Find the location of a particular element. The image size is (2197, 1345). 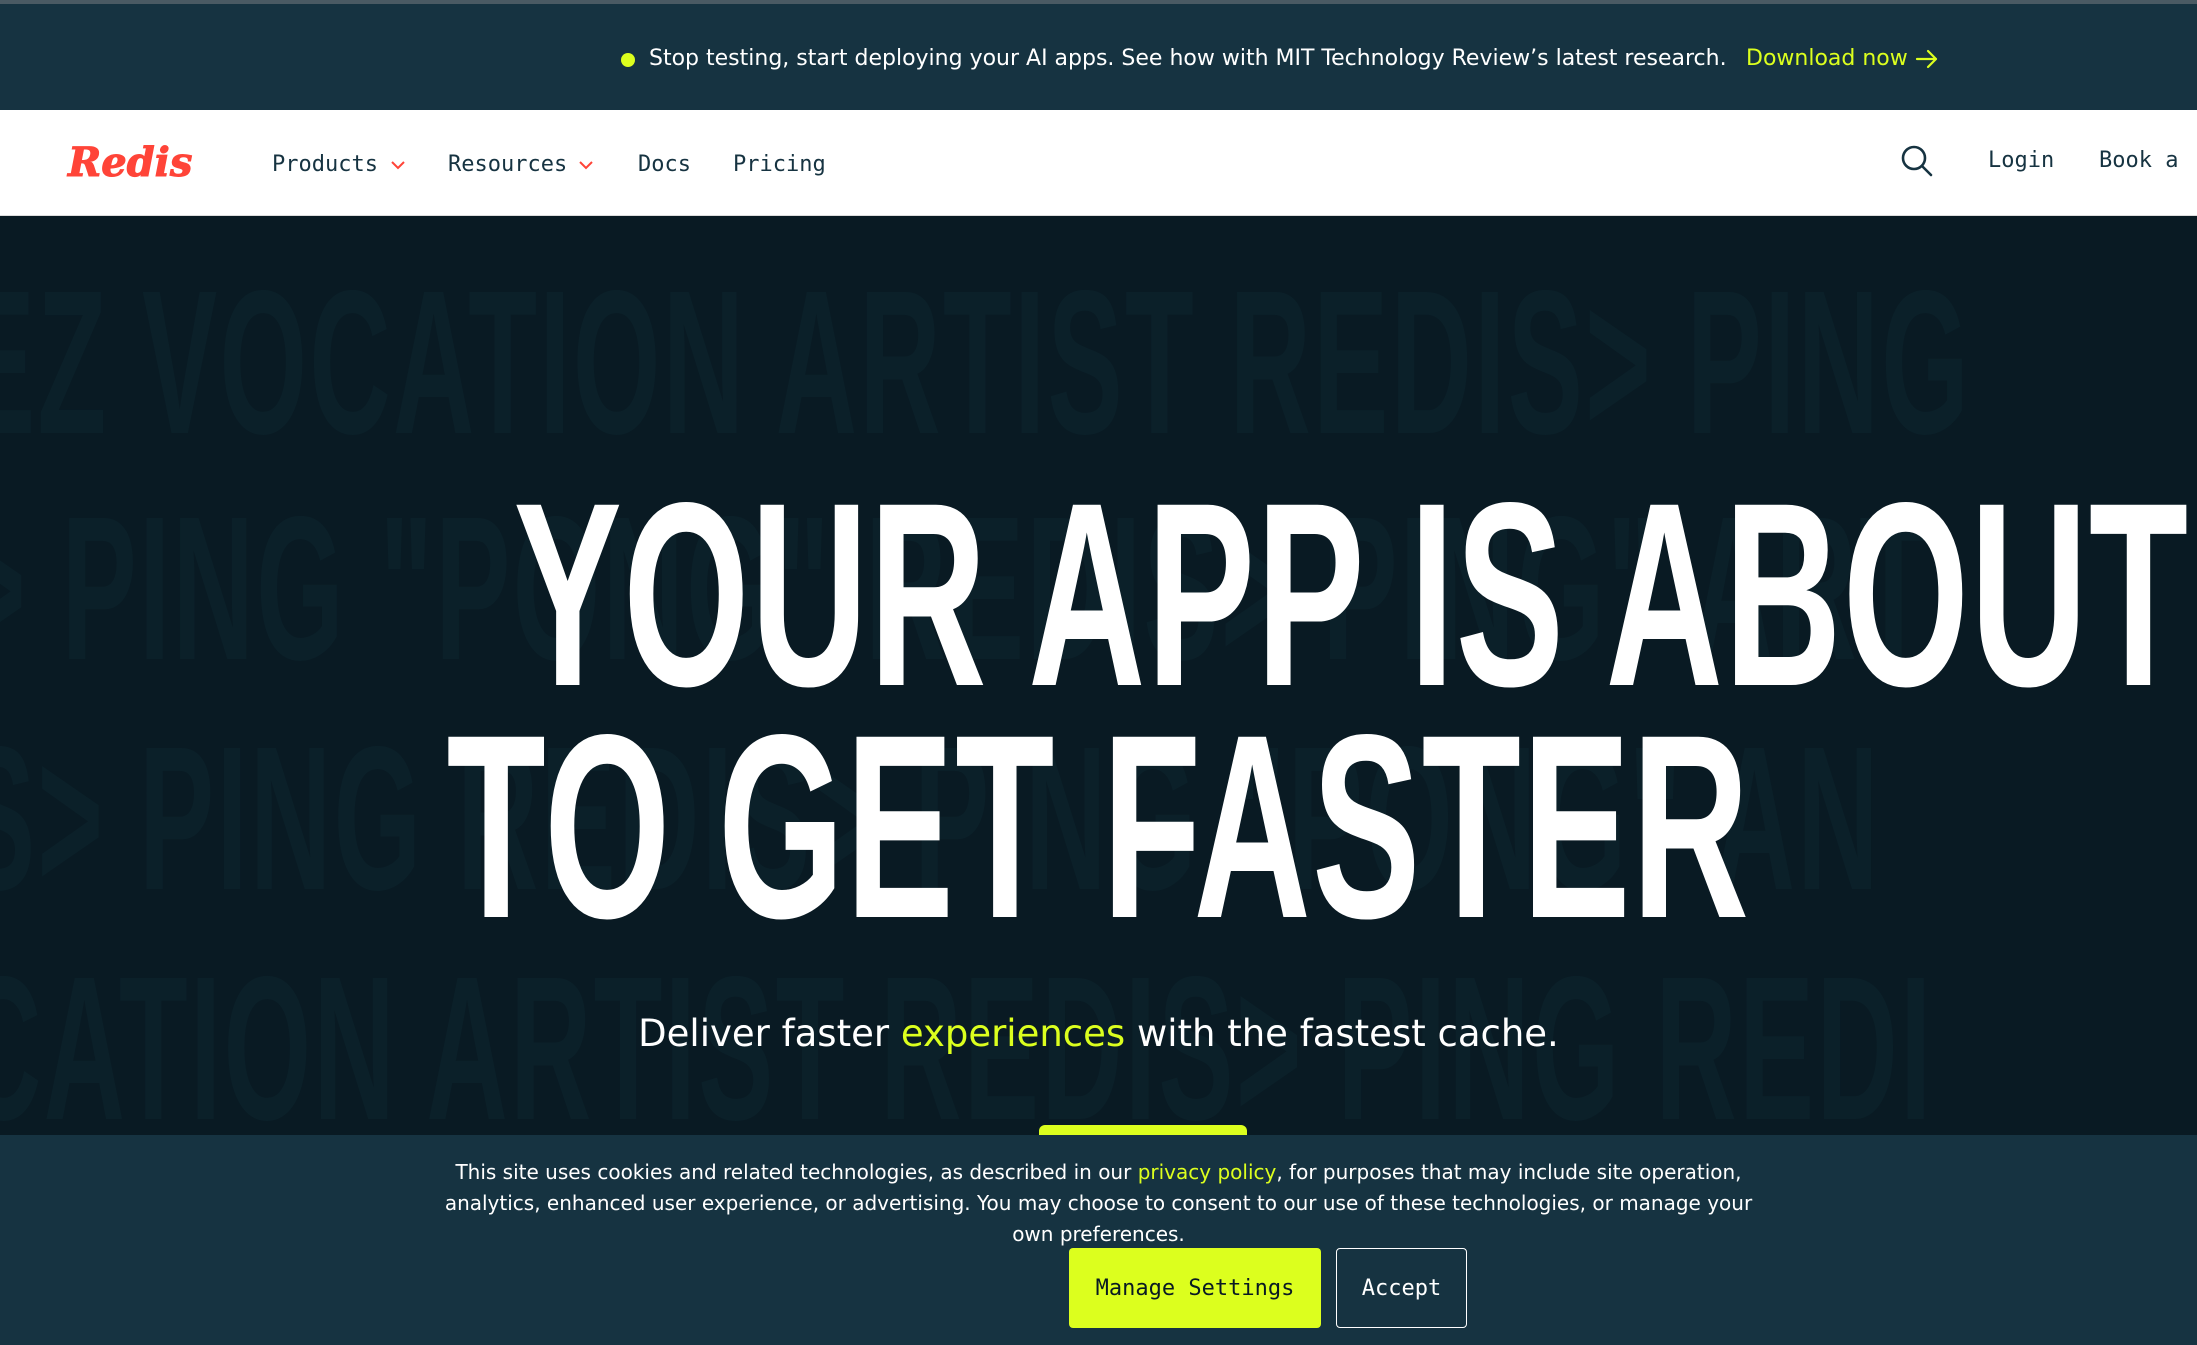

arrow-right-icon is located at coordinates (1927, 59).